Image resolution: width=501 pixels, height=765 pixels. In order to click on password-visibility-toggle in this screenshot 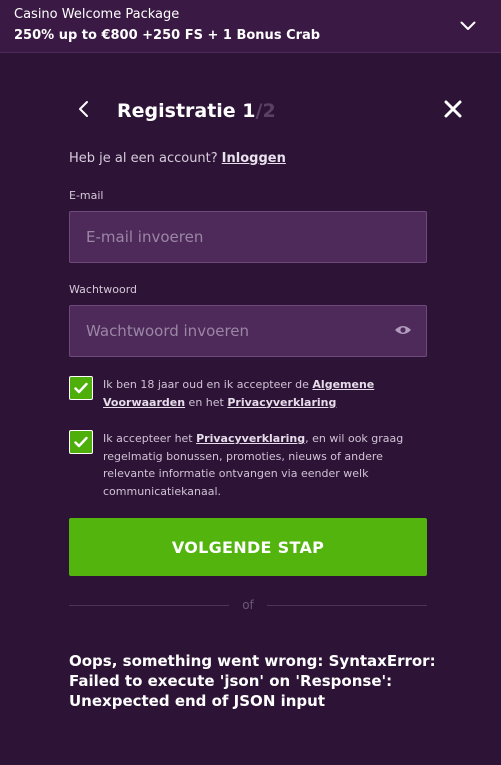, I will do `click(403, 330)`.